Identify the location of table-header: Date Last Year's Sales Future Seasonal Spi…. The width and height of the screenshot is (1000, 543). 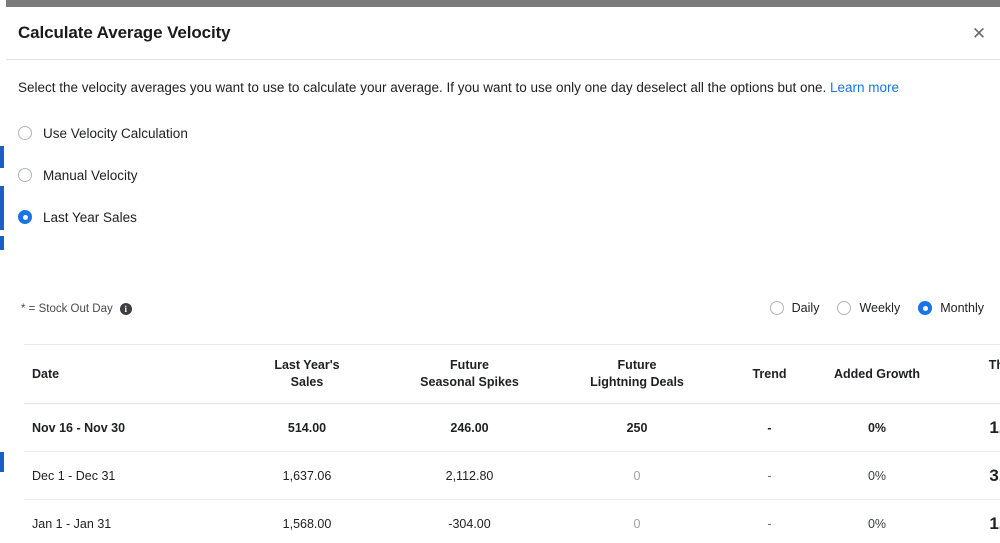
(512, 374).